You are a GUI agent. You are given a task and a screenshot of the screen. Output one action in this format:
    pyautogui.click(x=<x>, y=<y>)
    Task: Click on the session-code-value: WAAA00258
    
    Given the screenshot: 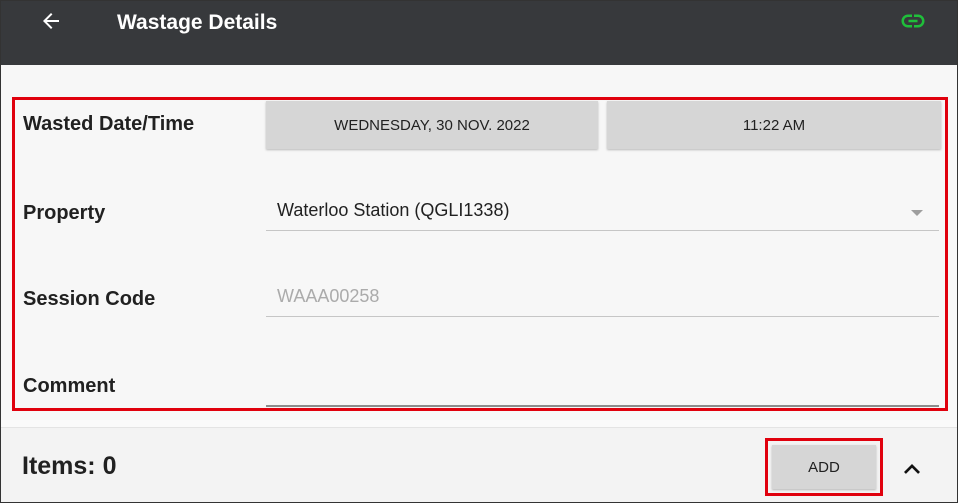 What is the action you would take?
    pyautogui.click(x=328, y=296)
    